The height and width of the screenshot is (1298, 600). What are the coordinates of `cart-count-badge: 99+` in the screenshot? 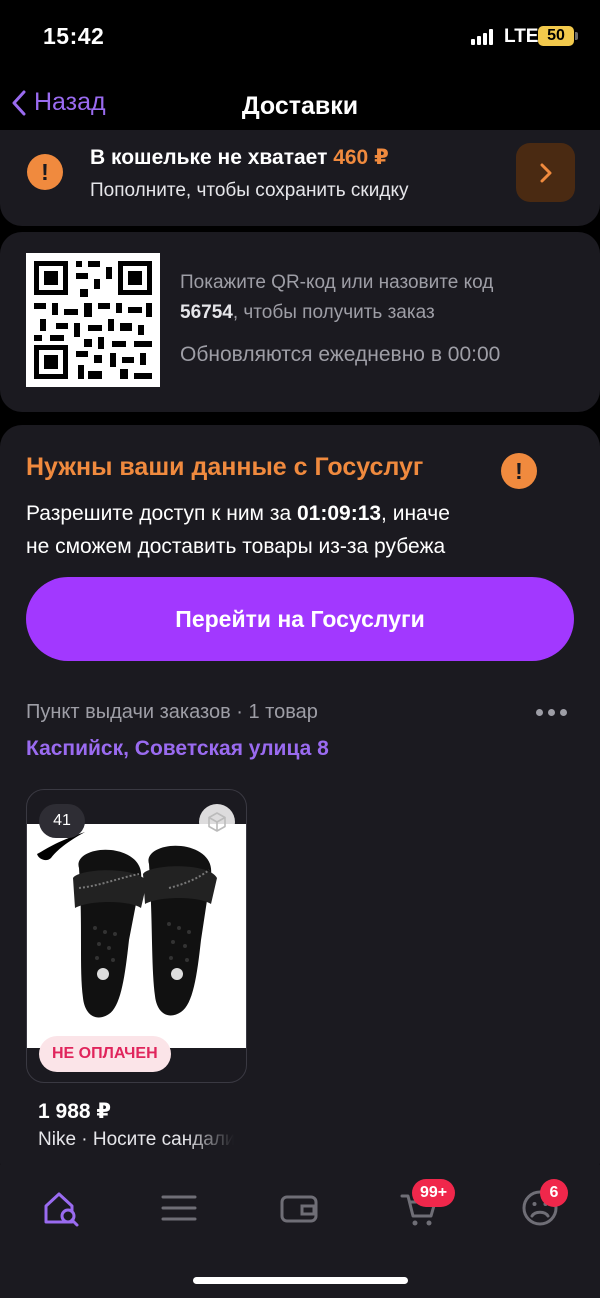 It's located at (434, 1193).